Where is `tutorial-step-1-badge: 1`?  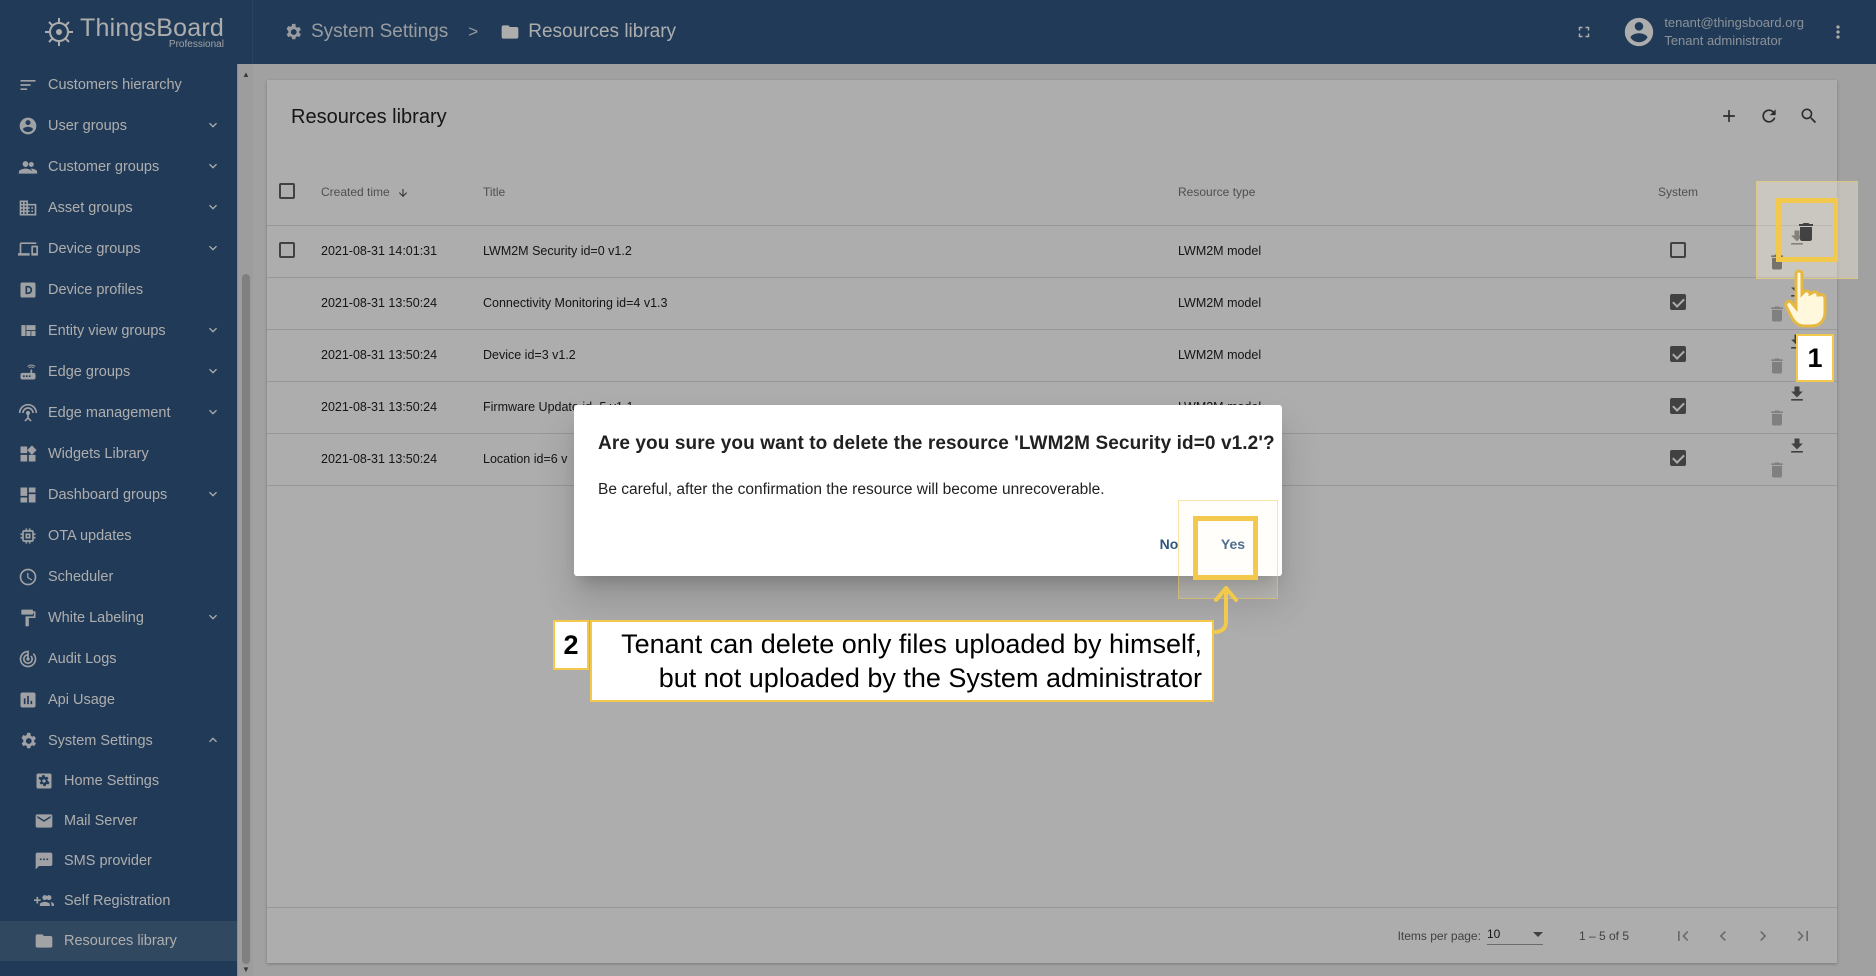
tutorial-step-1-badge: 1 is located at coordinates (1815, 358).